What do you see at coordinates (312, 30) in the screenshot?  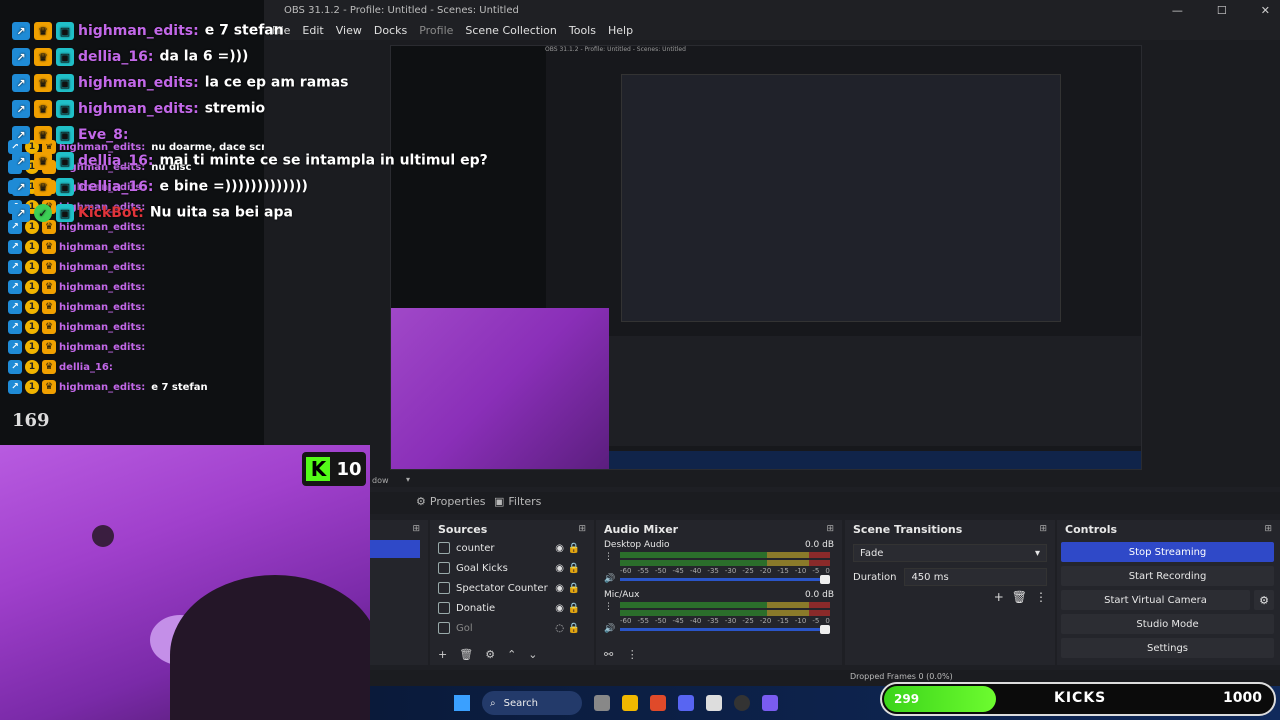 I see `menu-edit: Edit` at bounding box center [312, 30].